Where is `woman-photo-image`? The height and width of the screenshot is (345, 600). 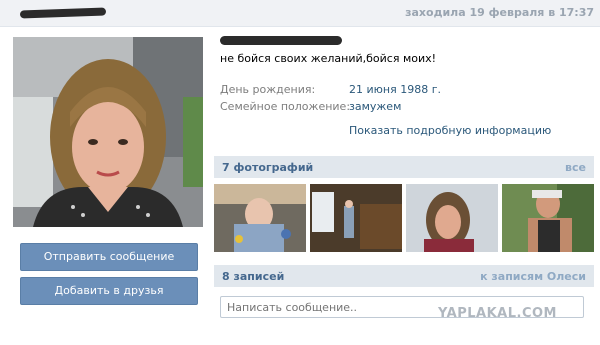 woman-photo-image is located at coordinates (452, 218).